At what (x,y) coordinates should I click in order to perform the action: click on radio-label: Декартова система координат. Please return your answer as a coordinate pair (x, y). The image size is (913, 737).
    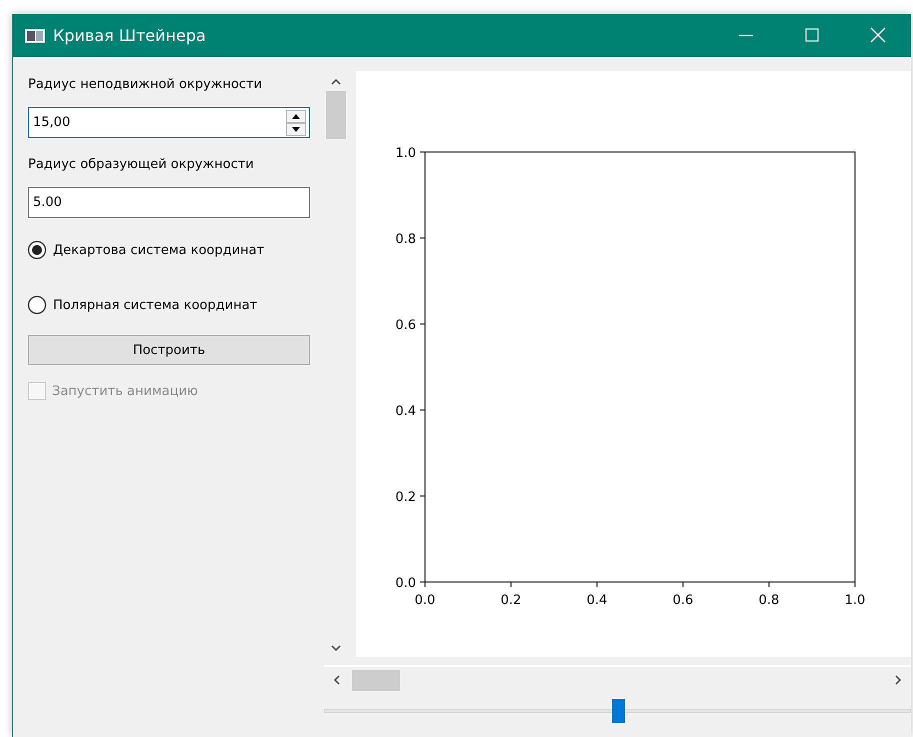
    Looking at the image, I should click on (158, 250).